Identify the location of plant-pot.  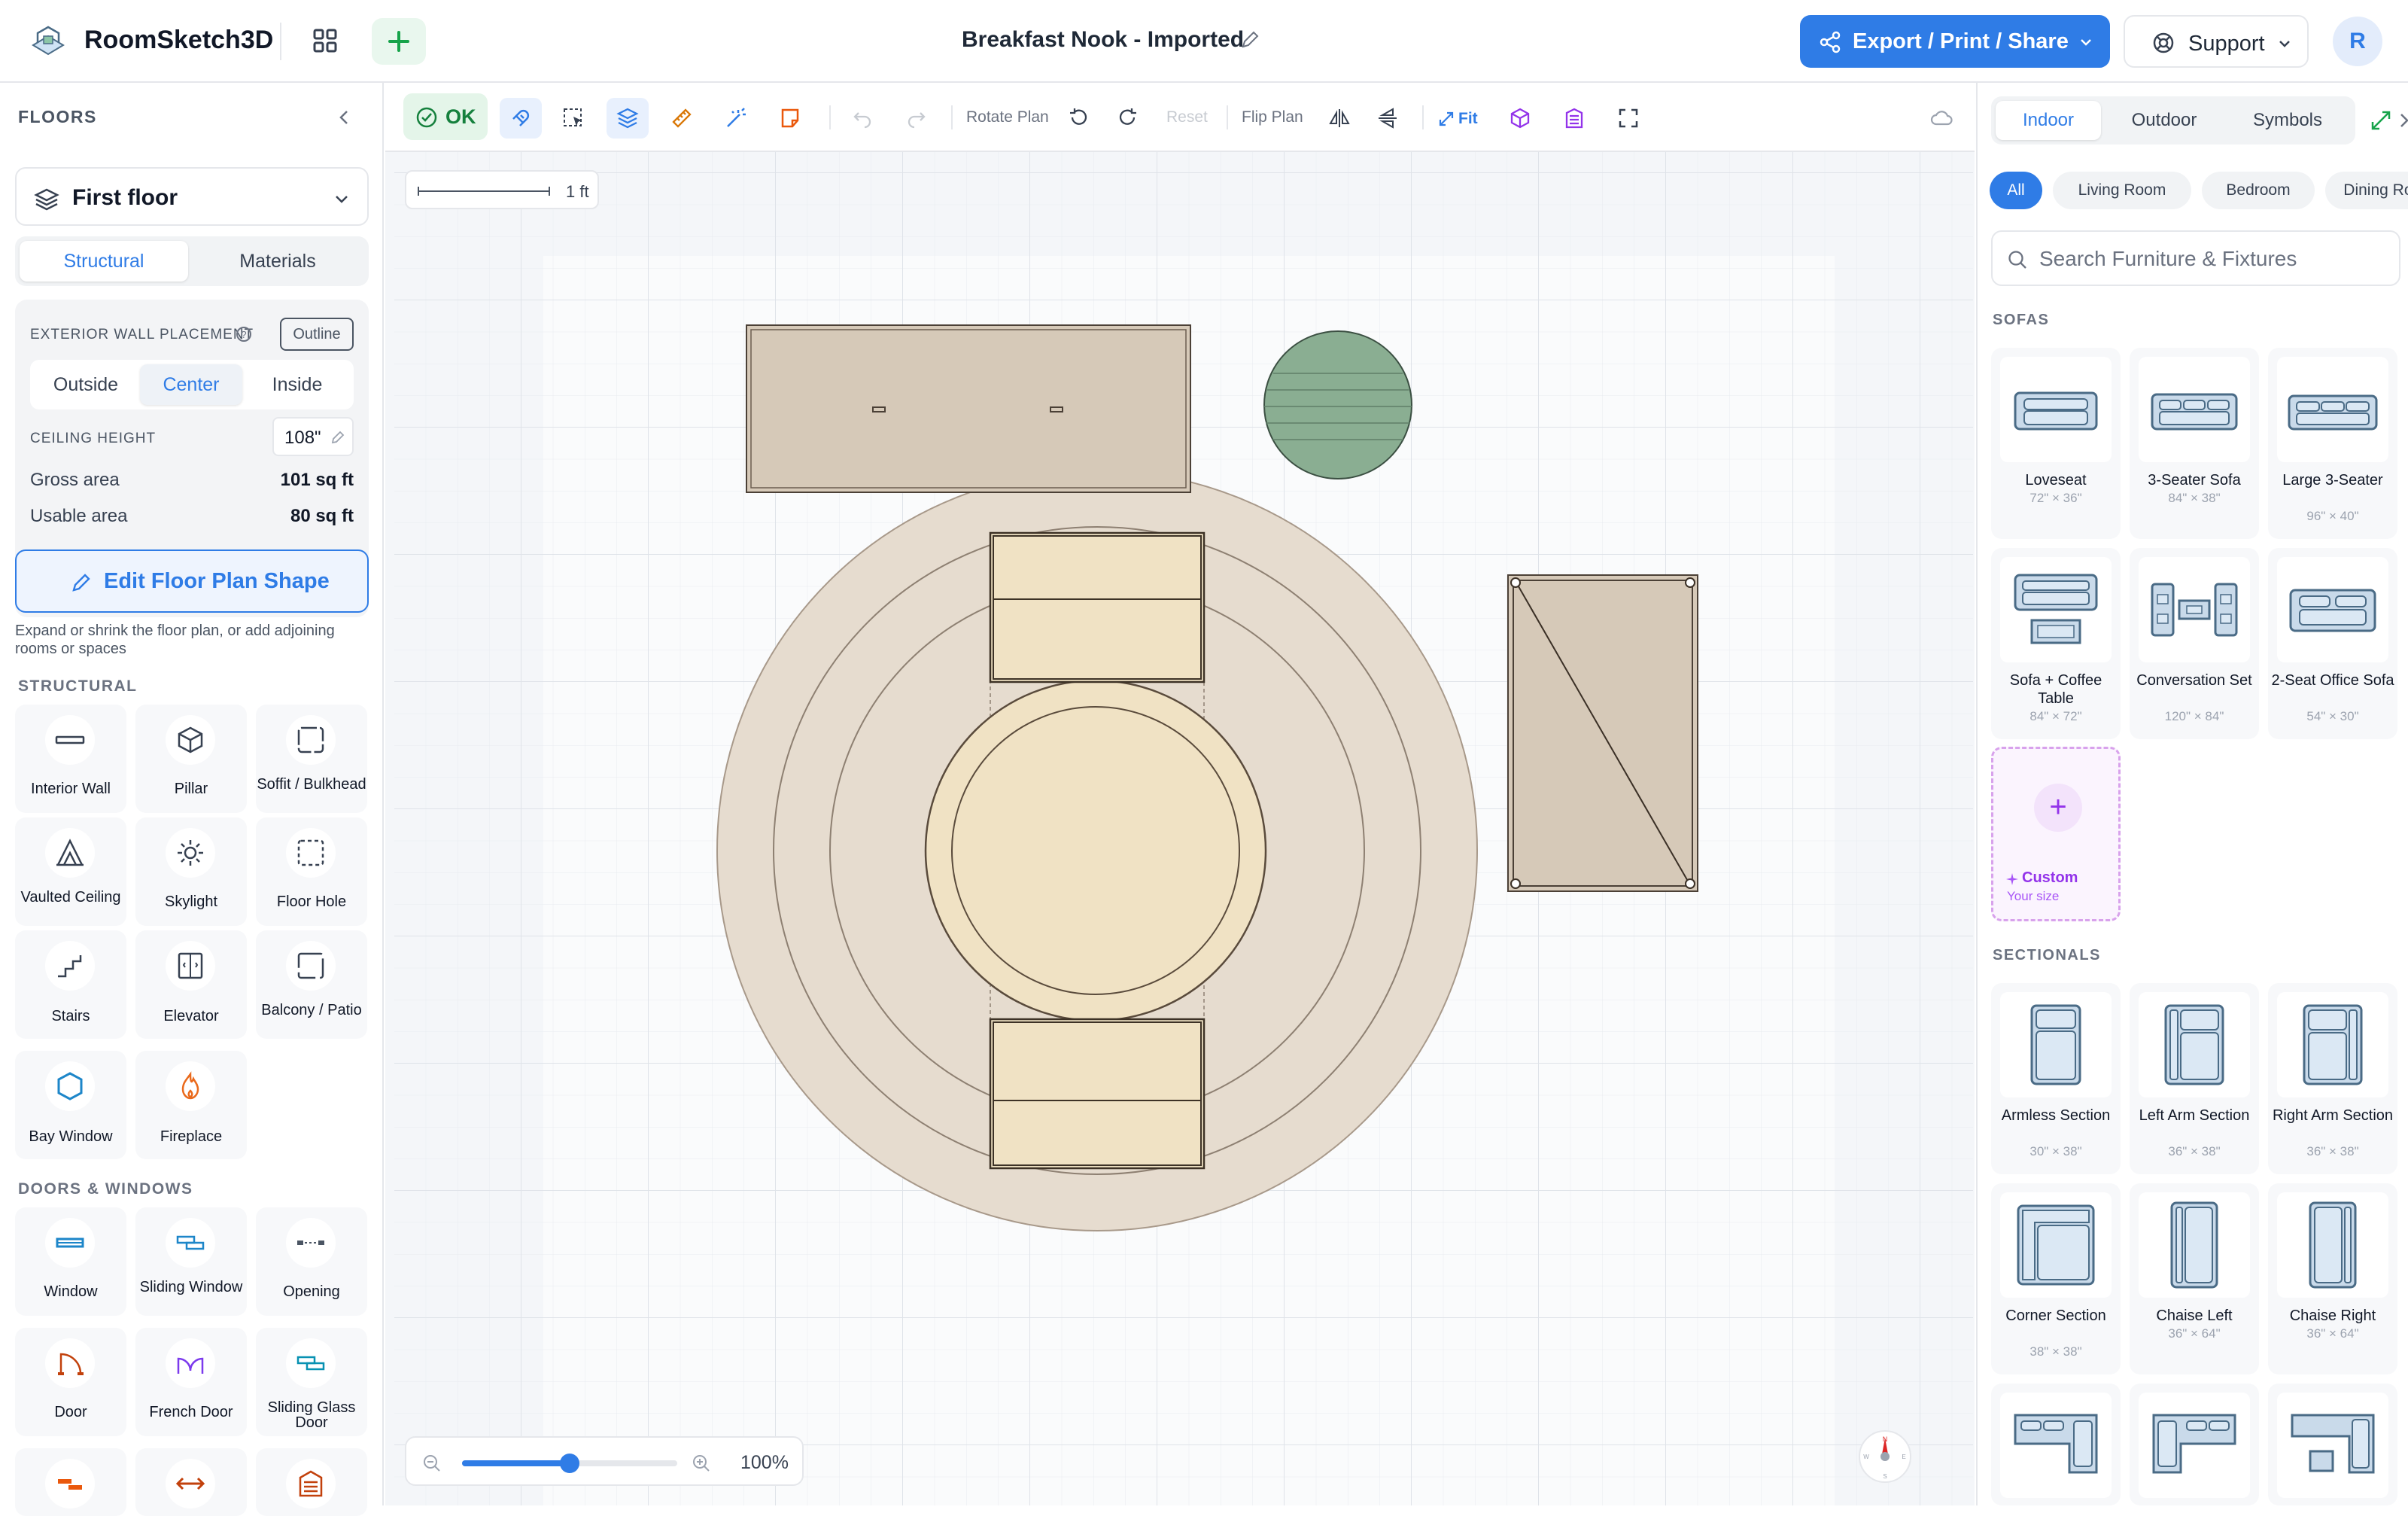
(1337, 404).